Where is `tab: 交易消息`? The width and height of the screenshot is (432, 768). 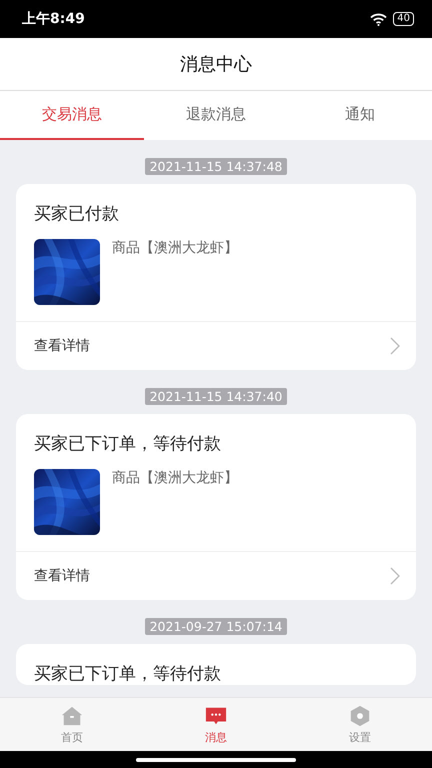 tab: 交易消息 is located at coordinates (72, 115).